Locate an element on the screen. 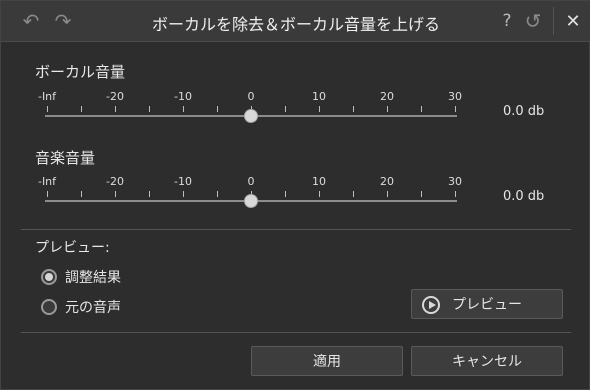 The image size is (590, 390). close-icon: ✕ is located at coordinates (573, 21).